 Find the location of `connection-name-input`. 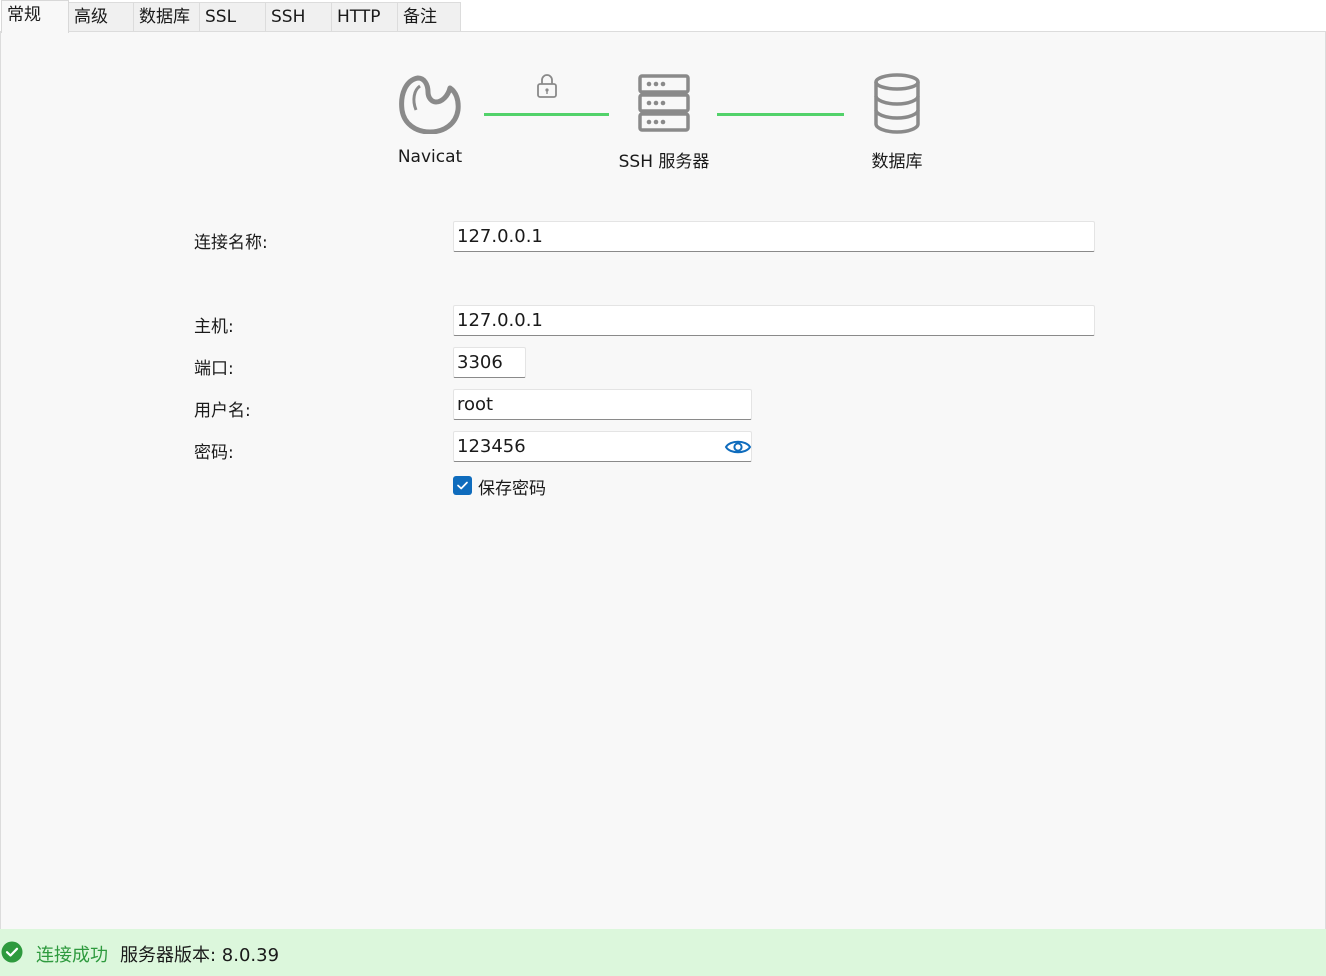

connection-name-input is located at coordinates (774, 236).